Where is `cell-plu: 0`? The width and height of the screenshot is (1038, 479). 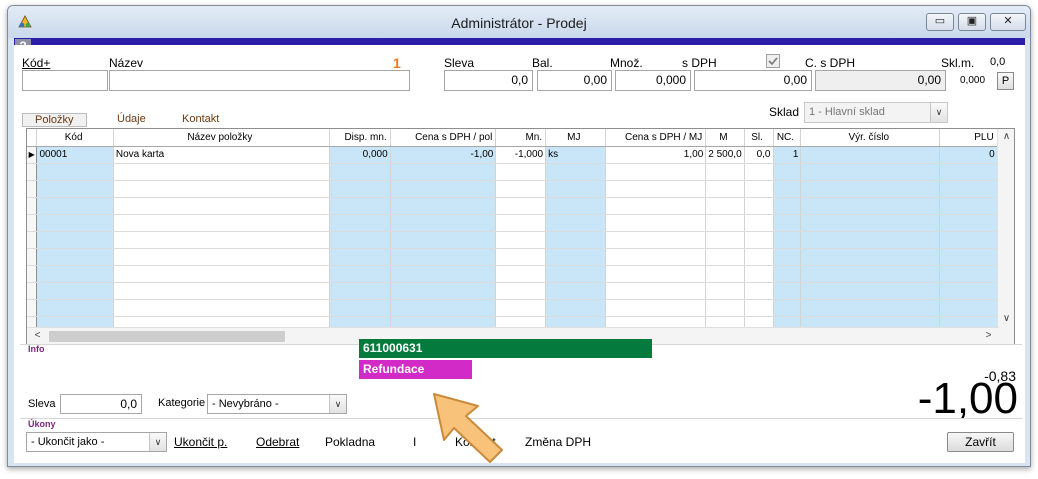 cell-plu: 0 is located at coordinates (968, 155).